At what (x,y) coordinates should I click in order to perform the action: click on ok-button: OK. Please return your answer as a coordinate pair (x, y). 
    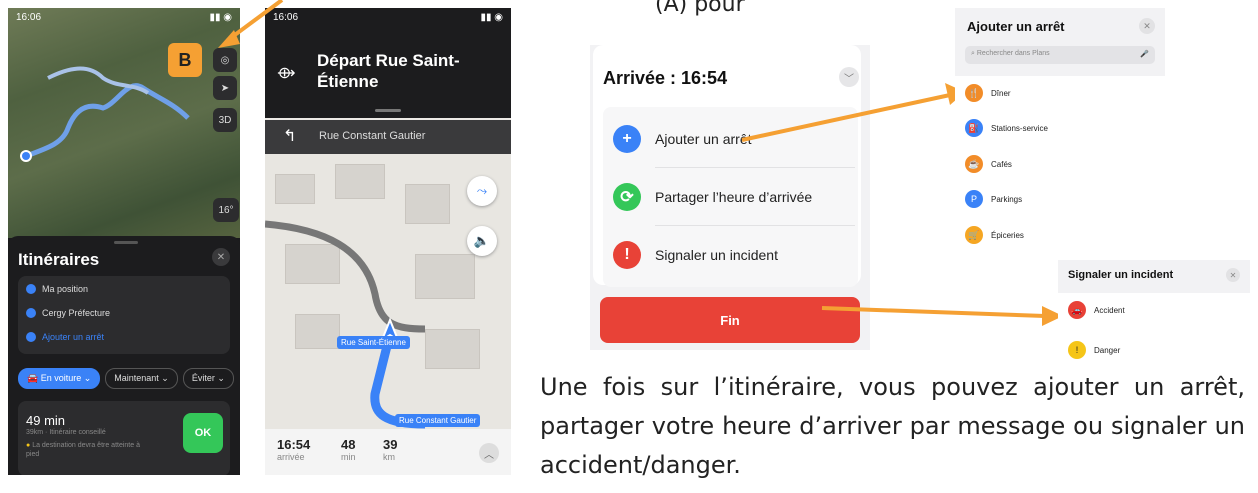
    Looking at the image, I should click on (203, 433).